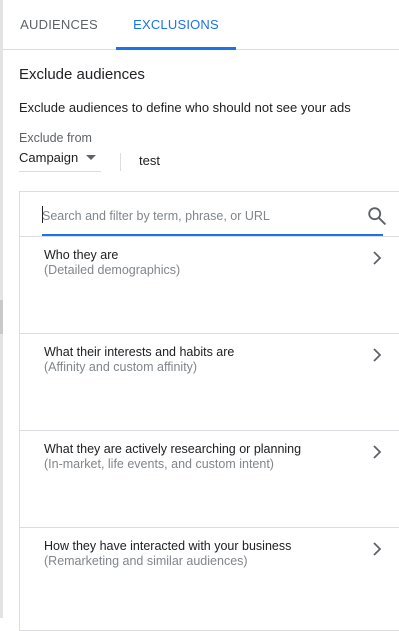 This screenshot has width=399, height=631. I want to click on exclude-from-label: Exclude from, so click(55, 138).